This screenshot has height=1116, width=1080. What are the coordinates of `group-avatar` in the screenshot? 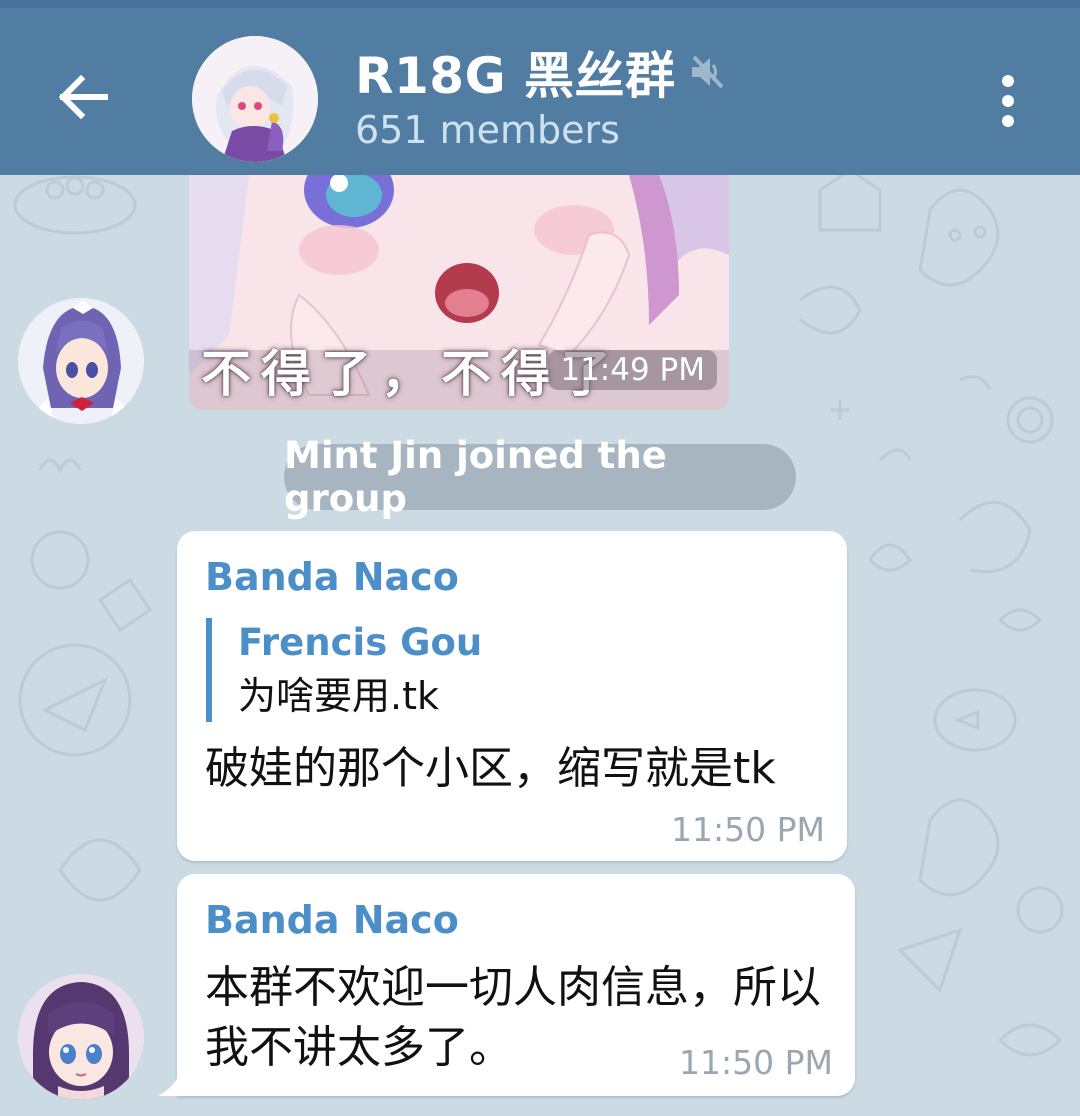 It's located at (255, 99).